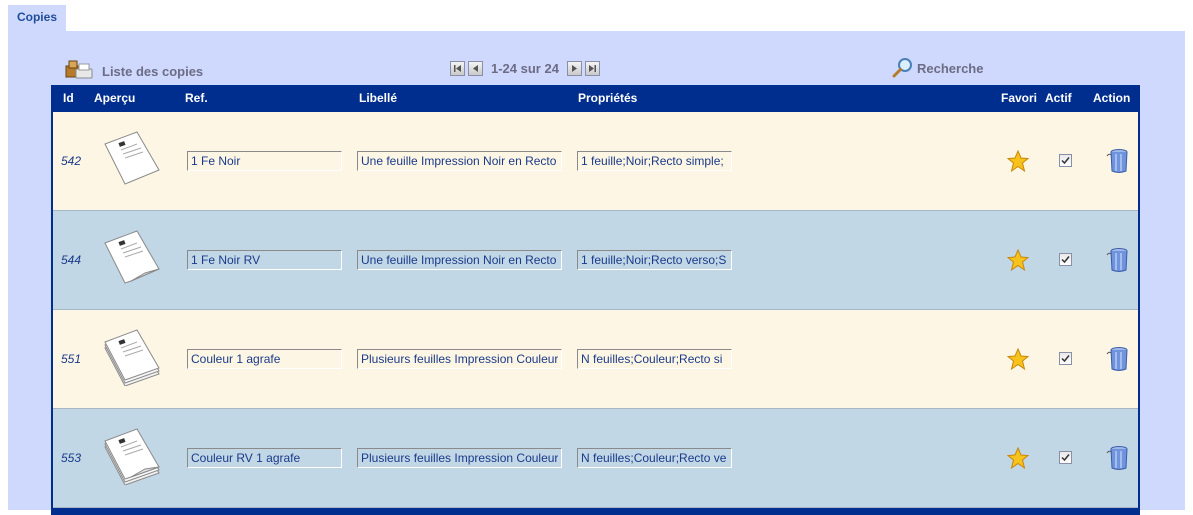 The width and height of the screenshot is (1193, 515). What do you see at coordinates (132, 257) in the screenshot?
I see `single-sheet-curled-icon` at bounding box center [132, 257].